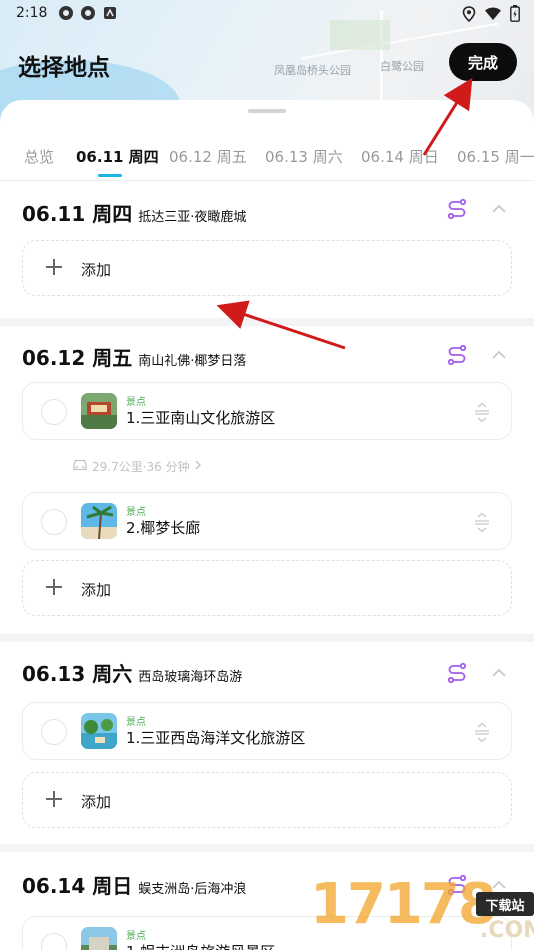  Describe the element at coordinates (267, 14) in the screenshot. I see `status-bar: 2:18` at that location.